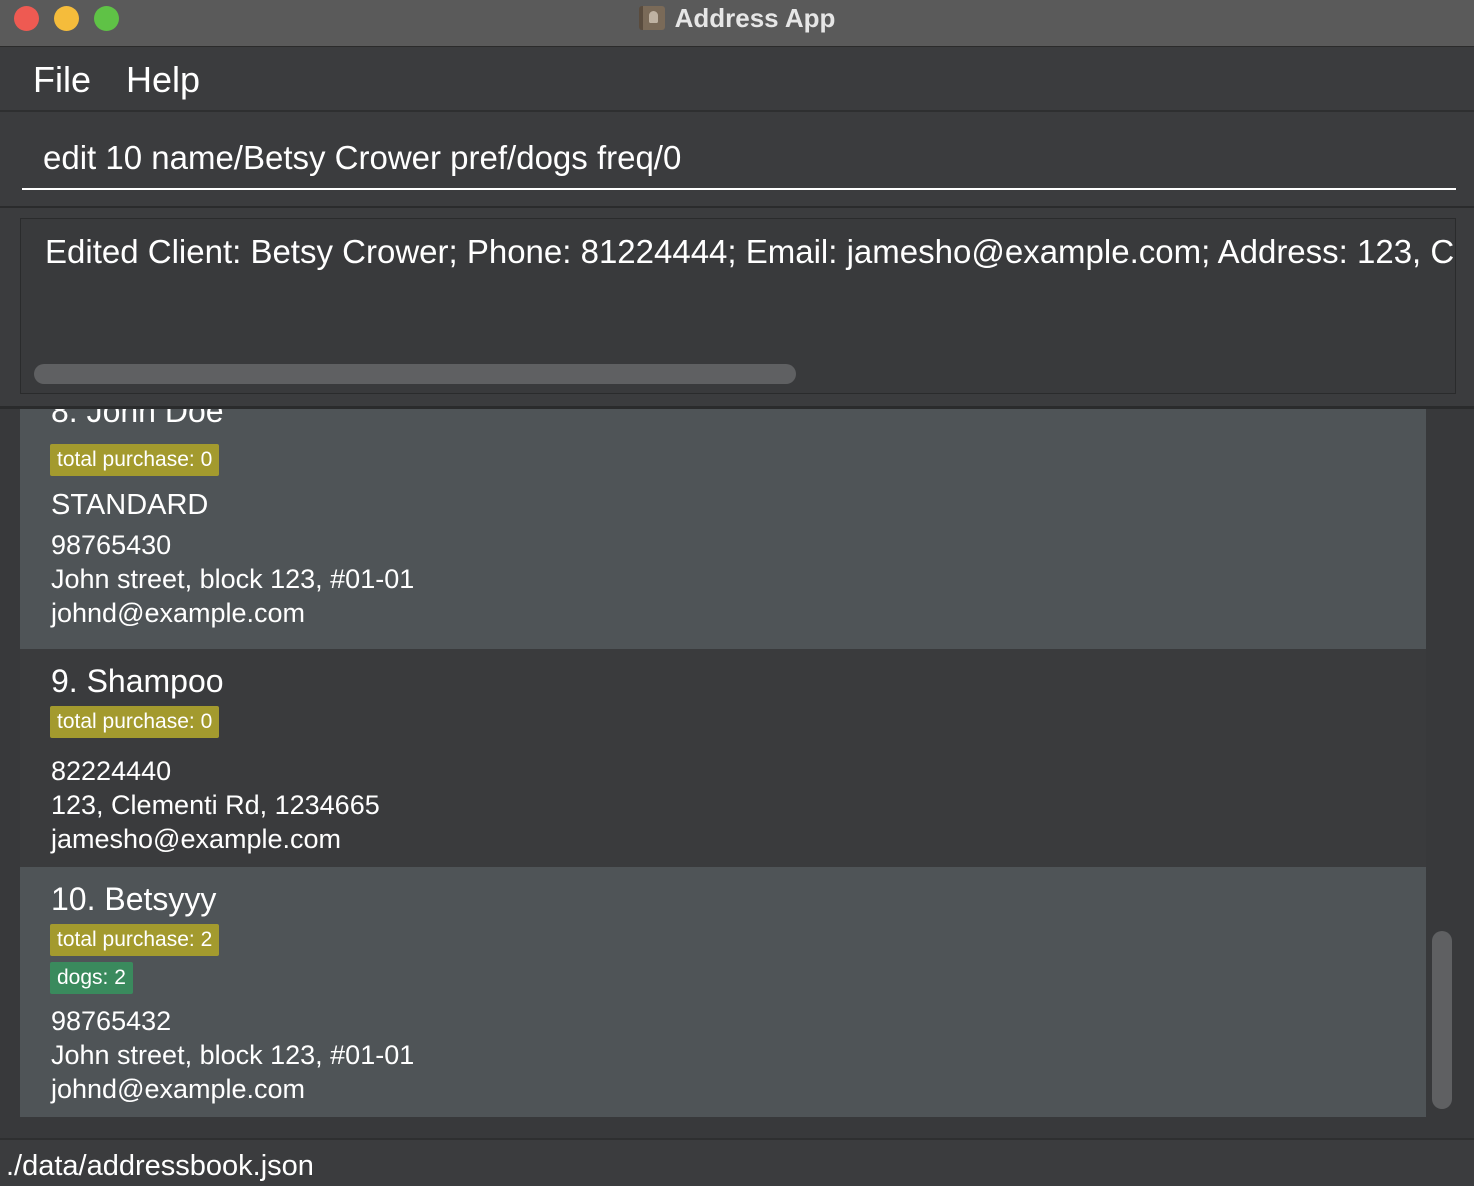  What do you see at coordinates (651, 18) in the screenshot?
I see `address-book-icon` at bounding box center [651, 18].